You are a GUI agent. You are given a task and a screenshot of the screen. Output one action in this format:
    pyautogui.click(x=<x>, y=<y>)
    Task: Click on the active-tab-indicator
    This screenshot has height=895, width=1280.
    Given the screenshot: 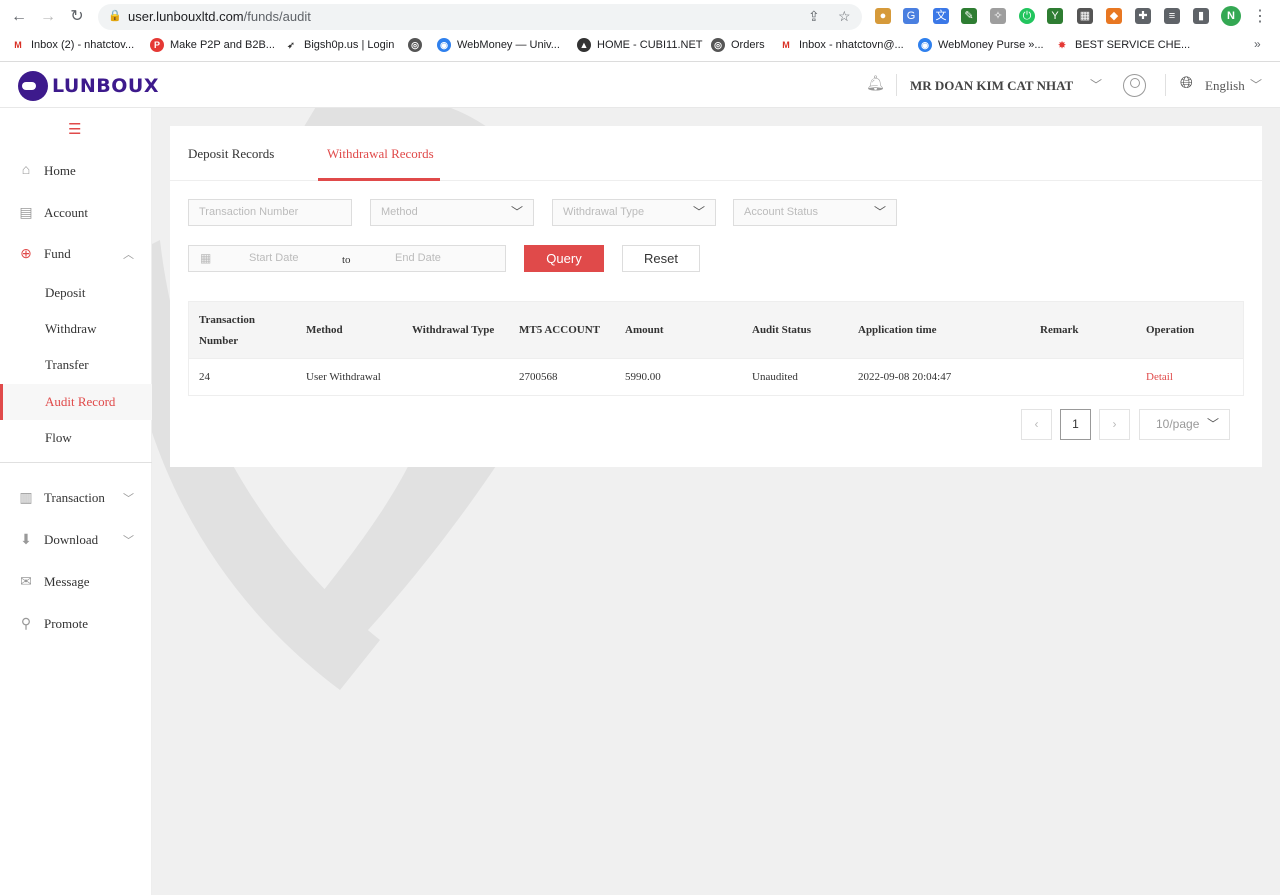 What is the action you would take?
    pyautogui.click(x=379, y=179)
    